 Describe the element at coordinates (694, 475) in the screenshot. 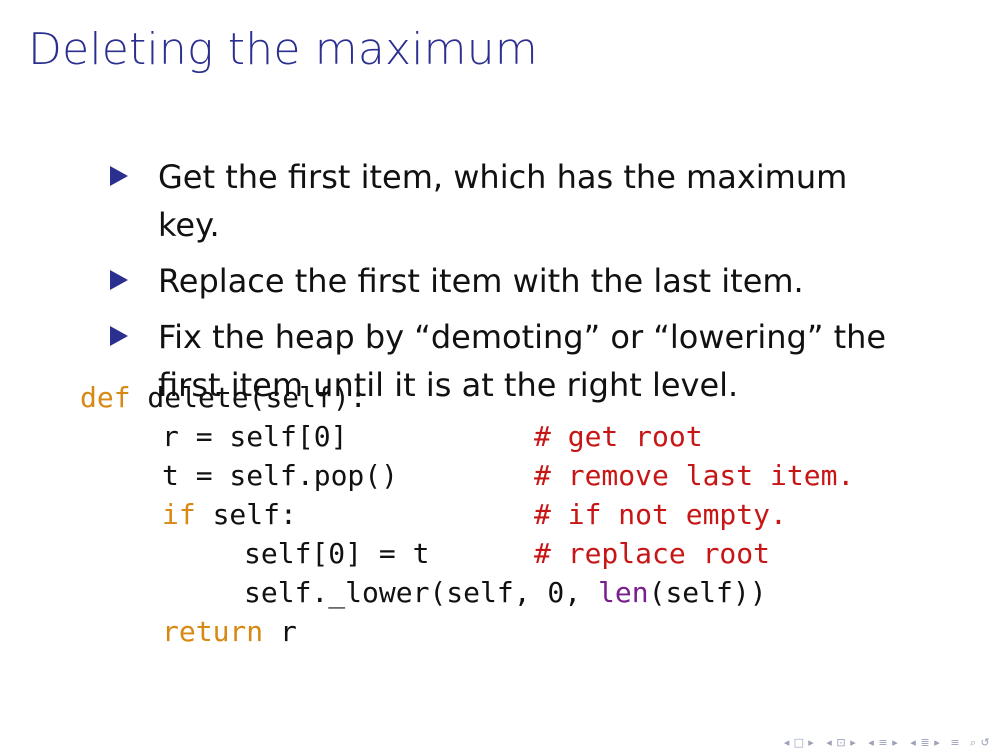

I see `code-comment: # remove last item.` at that location.